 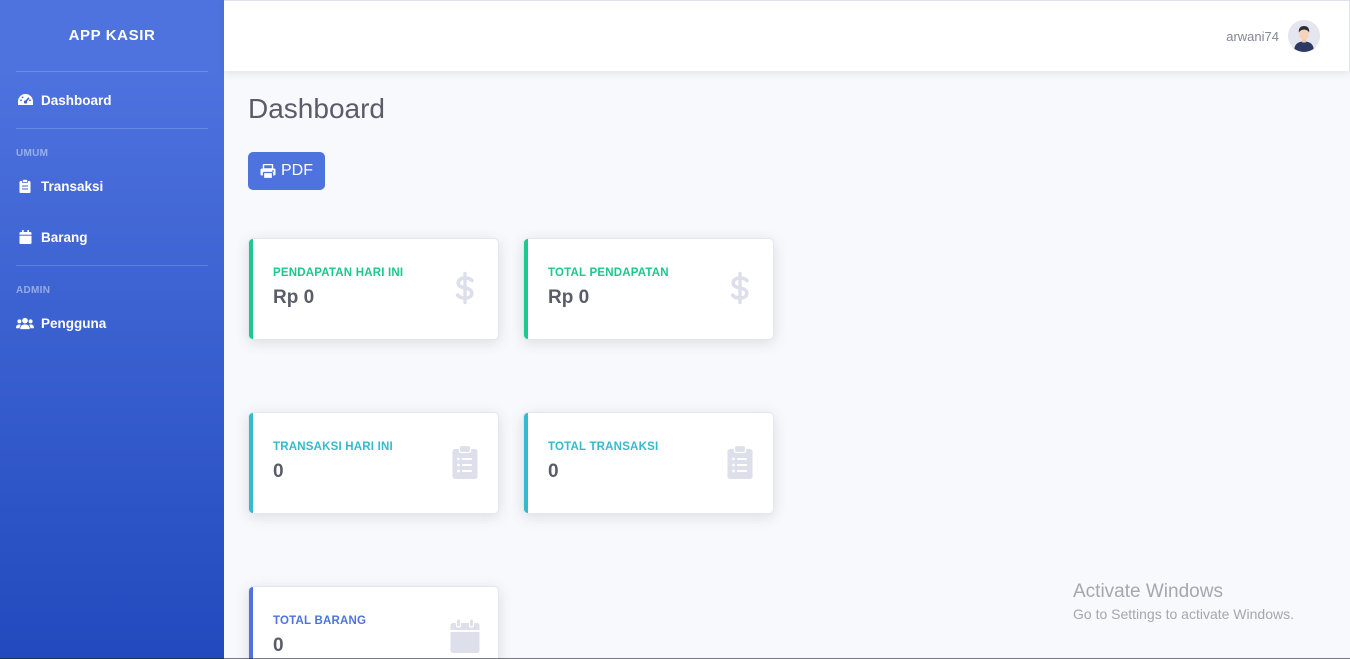 What do you see at coordinates (648, 289) in the screenshot?
I see `stat-card-total-pendapatan: TOTAL PENDAPATAN Rp 0` at bounding box center [648, 289].